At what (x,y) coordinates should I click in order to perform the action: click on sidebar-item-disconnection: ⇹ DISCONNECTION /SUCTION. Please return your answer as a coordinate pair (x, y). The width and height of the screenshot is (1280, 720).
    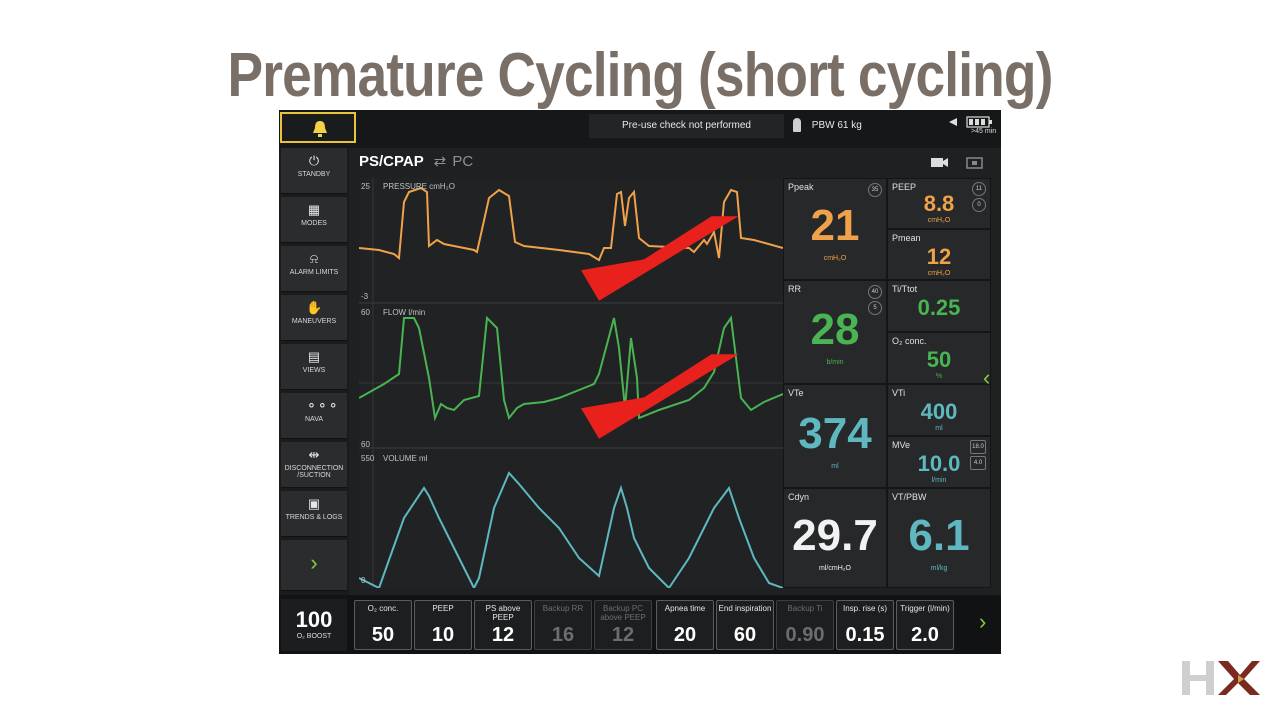
    Looking at the image, I should click on (314, 465).